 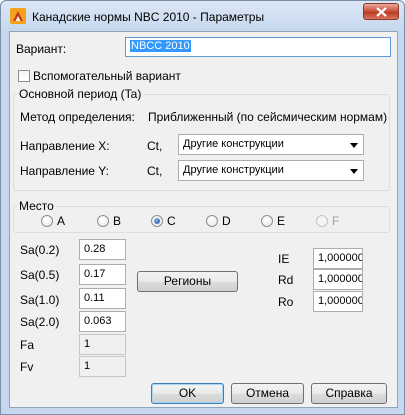 What do you see at coordinates (47, 221) in the screenshot?
I see `radio-a` at bounding box center [47, 221].